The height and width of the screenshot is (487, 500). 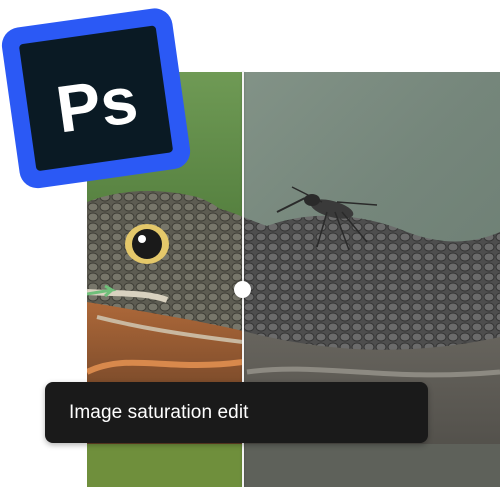 What do you see at coordinates (242, 289) in the screenshot?
I see `comparison-slider-handle` at bounding box center [242, 289].